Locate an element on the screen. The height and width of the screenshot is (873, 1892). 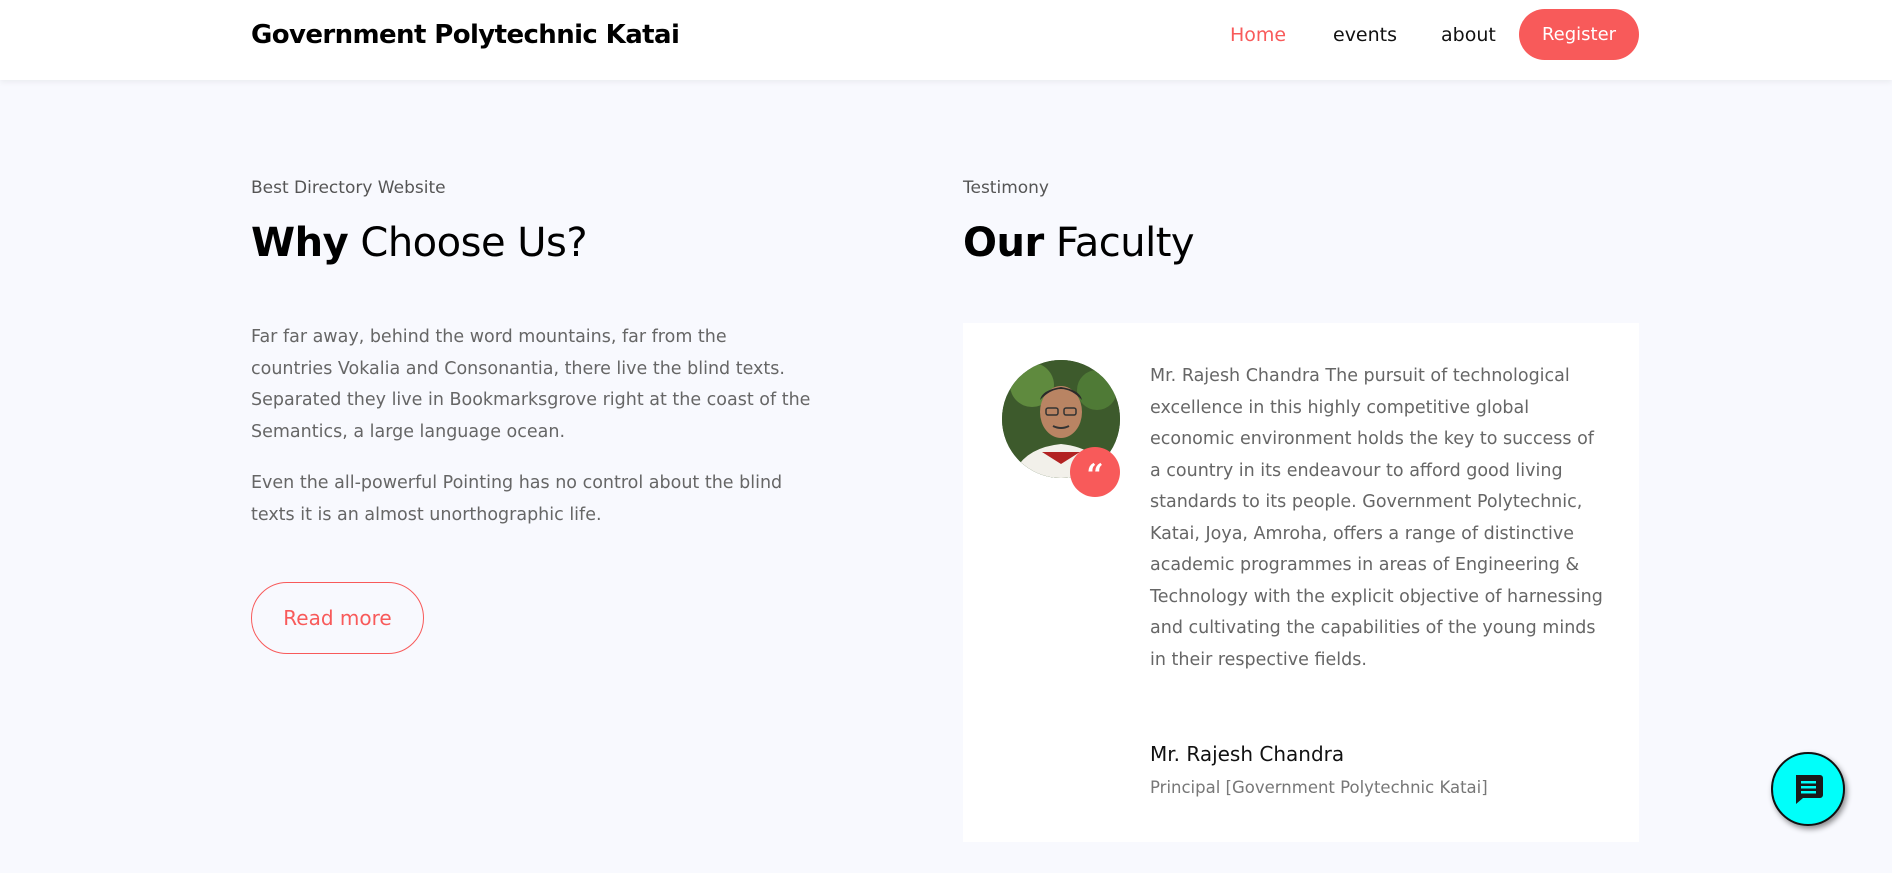
nav-link-home: Home is located at coordinates (1258, 35).